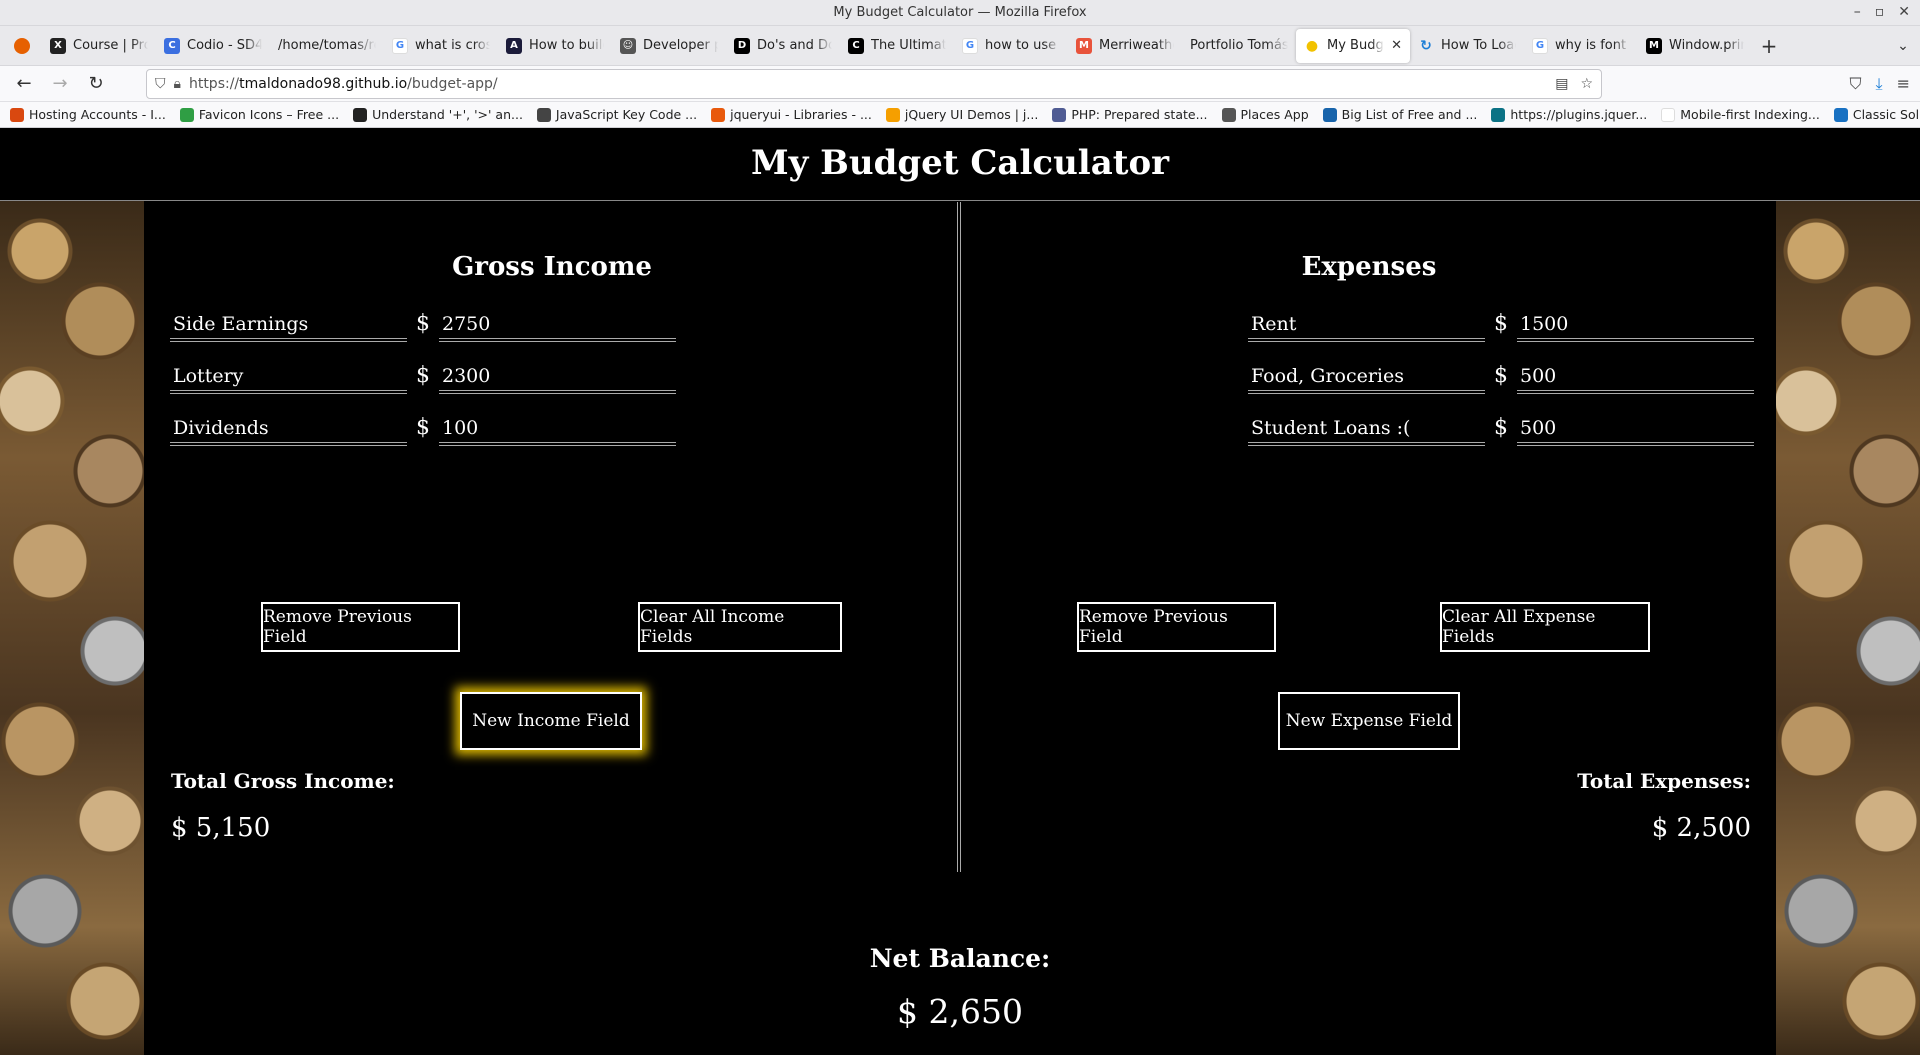  I want to click on income-row: Side Earnings $ 2750, so click(423, 322).